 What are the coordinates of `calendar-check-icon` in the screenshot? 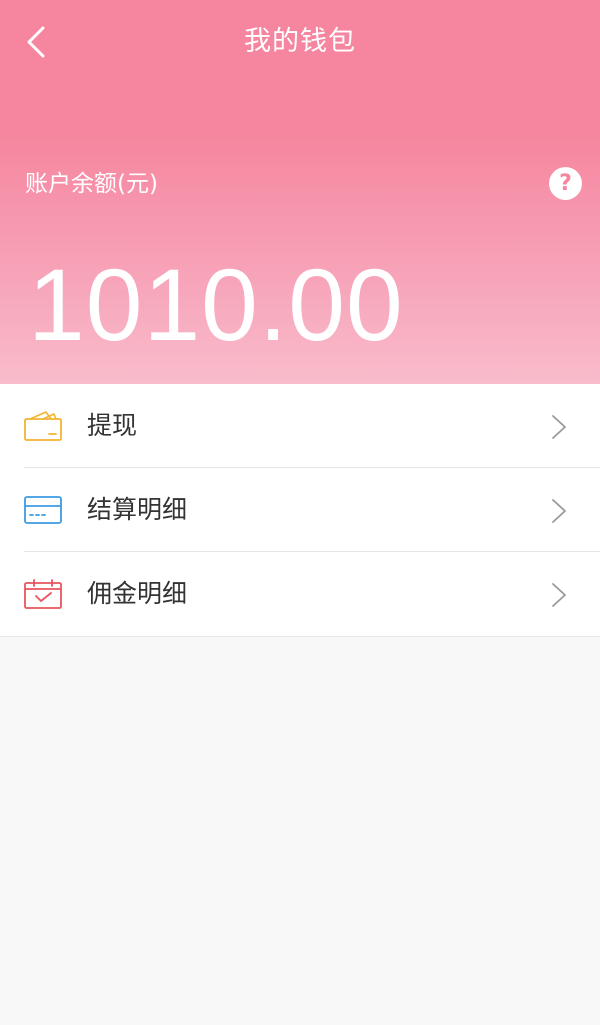 It's located at (43, 594).